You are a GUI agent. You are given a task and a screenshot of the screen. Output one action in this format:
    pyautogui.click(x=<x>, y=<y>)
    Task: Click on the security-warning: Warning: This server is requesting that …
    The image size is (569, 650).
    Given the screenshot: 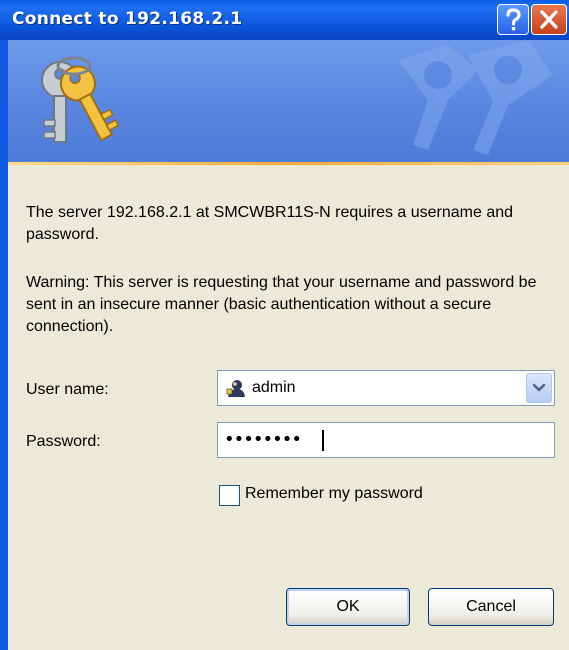 What is the action you would take?
    pyautogui.click(x=281, y=304)
    